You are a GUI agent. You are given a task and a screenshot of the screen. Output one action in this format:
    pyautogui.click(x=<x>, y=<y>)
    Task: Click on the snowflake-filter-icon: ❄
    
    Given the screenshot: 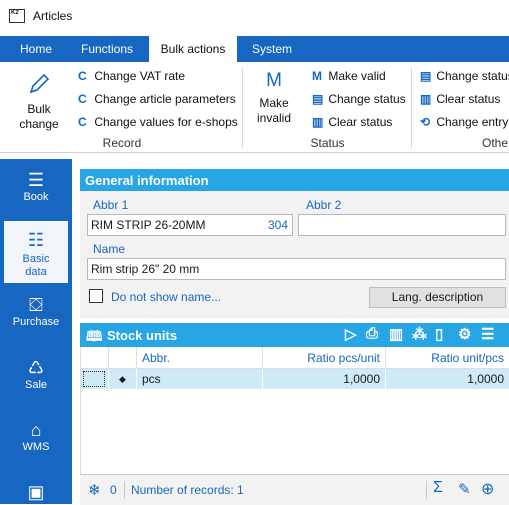 What is the action you would take?
    pyautogui.click(x=94, y=490)
    